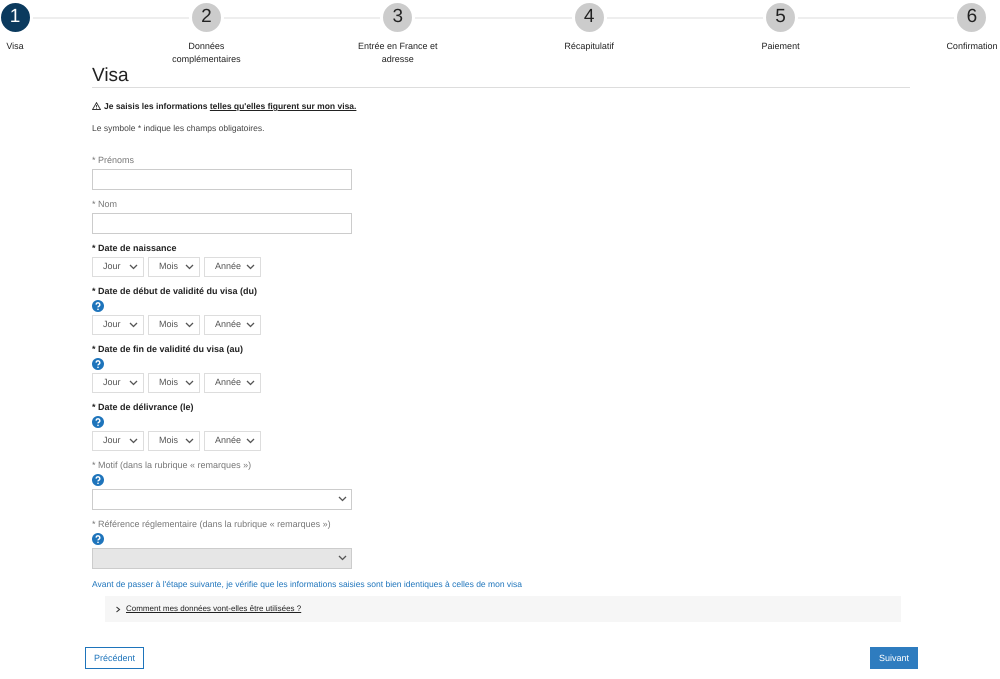 Image resolution: width=1000 pixels, height=679 pixels. I want to click on field-label: * Date de délivrance (le), so click(143, 407).